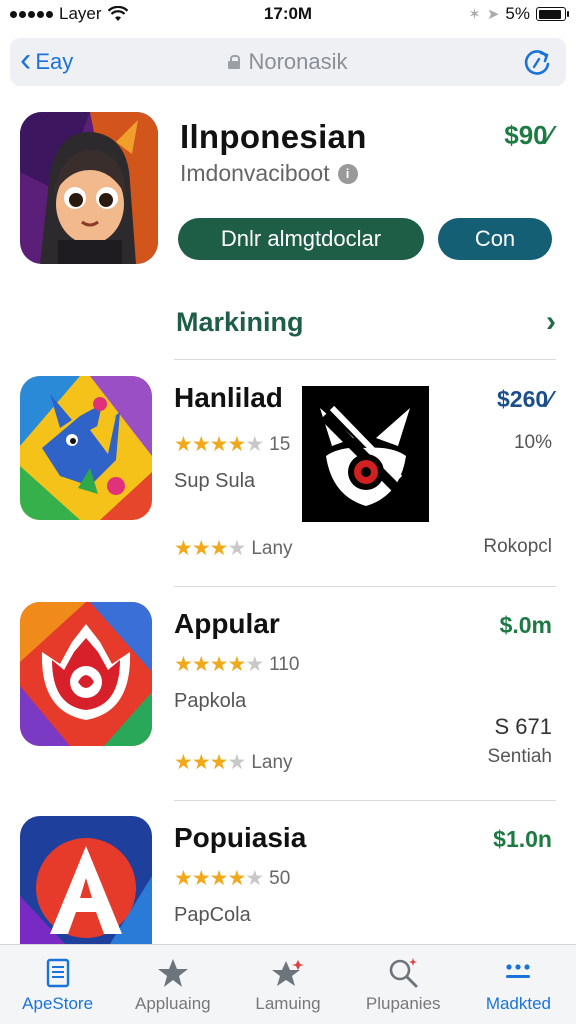  I want to click on status-bar: Layer 17:0M ✶ ➤ 5%, so click(288, 14).